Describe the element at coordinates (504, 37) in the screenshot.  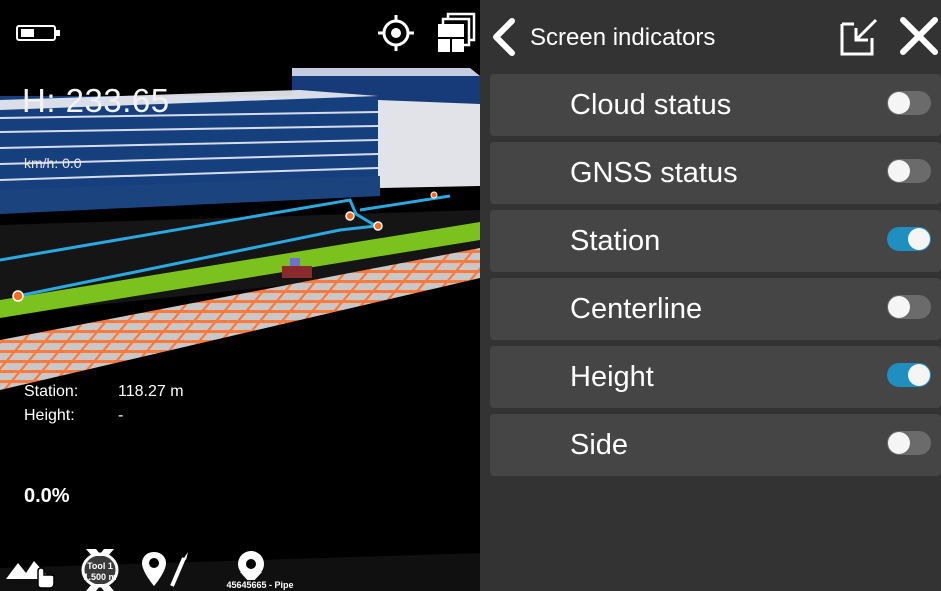
I see `chevron-left-icon` at that location.